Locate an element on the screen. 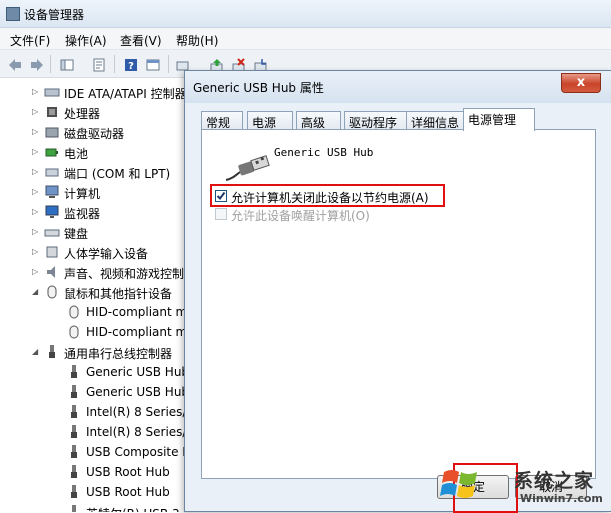 The width and height of the screenshot is (611, 513). tree-item: USB Composite Device is located at coordinates (93, 452).